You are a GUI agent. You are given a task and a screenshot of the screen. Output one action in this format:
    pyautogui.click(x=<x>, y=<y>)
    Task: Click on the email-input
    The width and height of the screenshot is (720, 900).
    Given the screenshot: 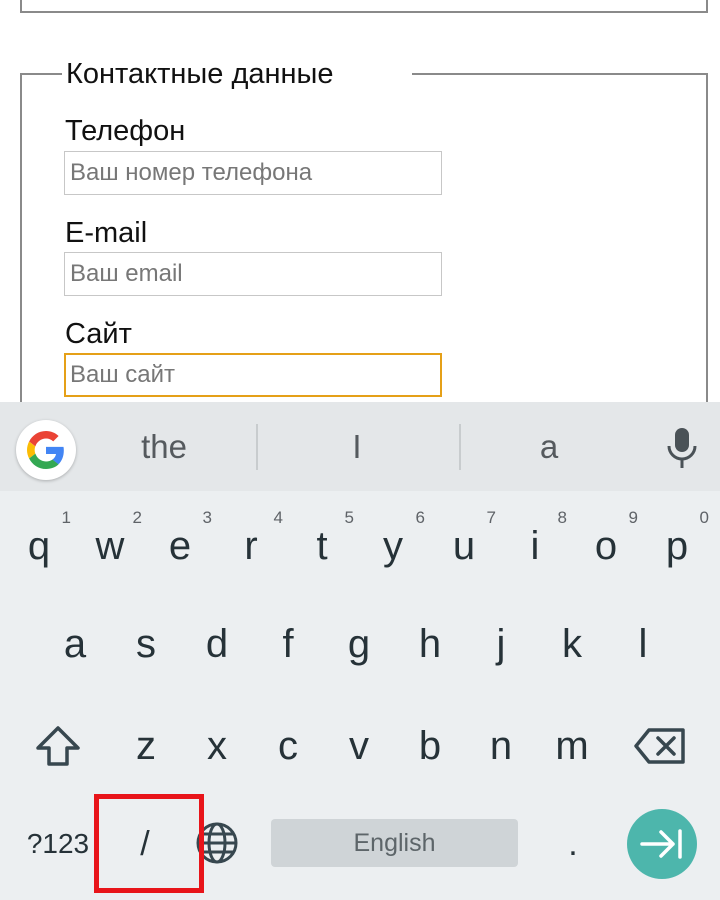 What is the action you would take?
    pyautogui.click(x=253, y=274)
    